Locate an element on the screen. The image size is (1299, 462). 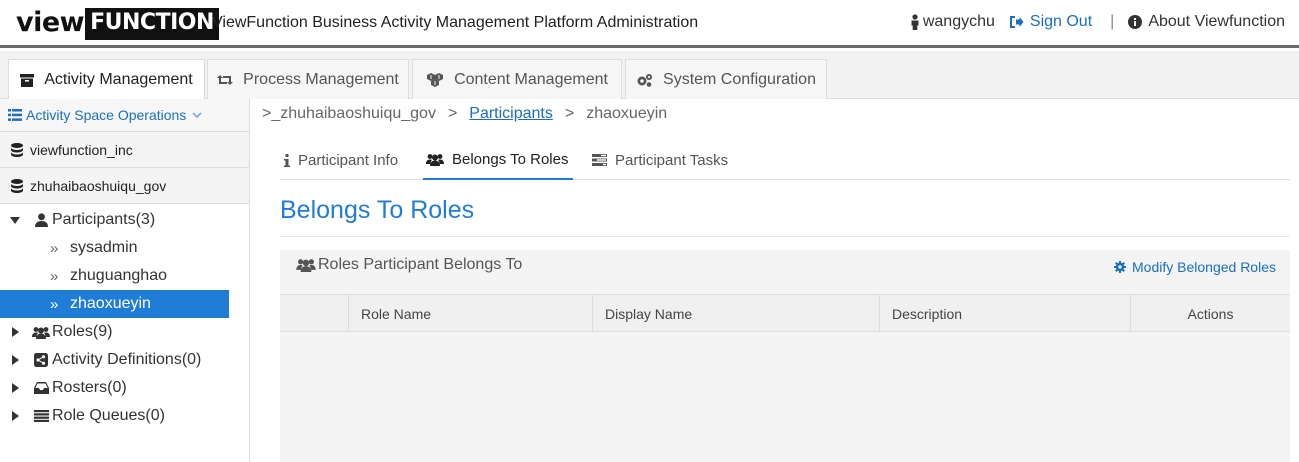
tab-system-configuration: System Configuration is located at coordinates (726, 79).